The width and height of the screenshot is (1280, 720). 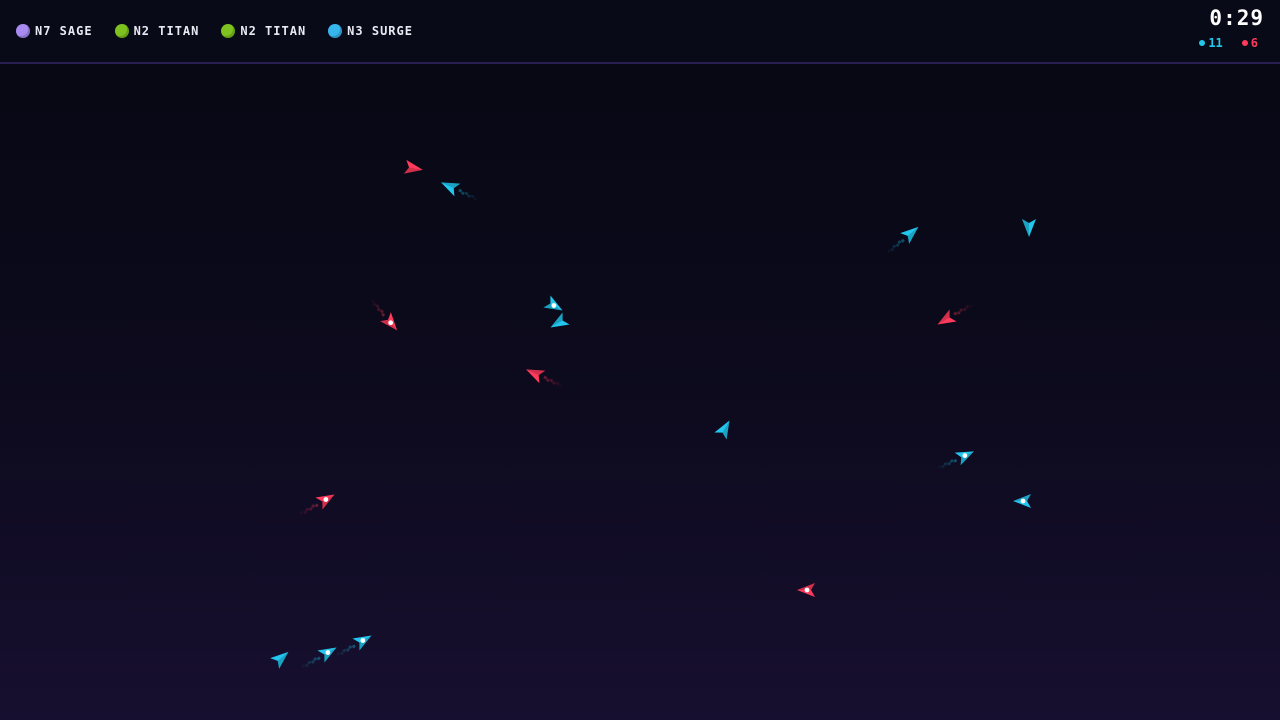 What do you see at coordinates (380, 31) in the screenshot?
I see `squad-label: N3 SURGE` at bounding box center [380, 31].